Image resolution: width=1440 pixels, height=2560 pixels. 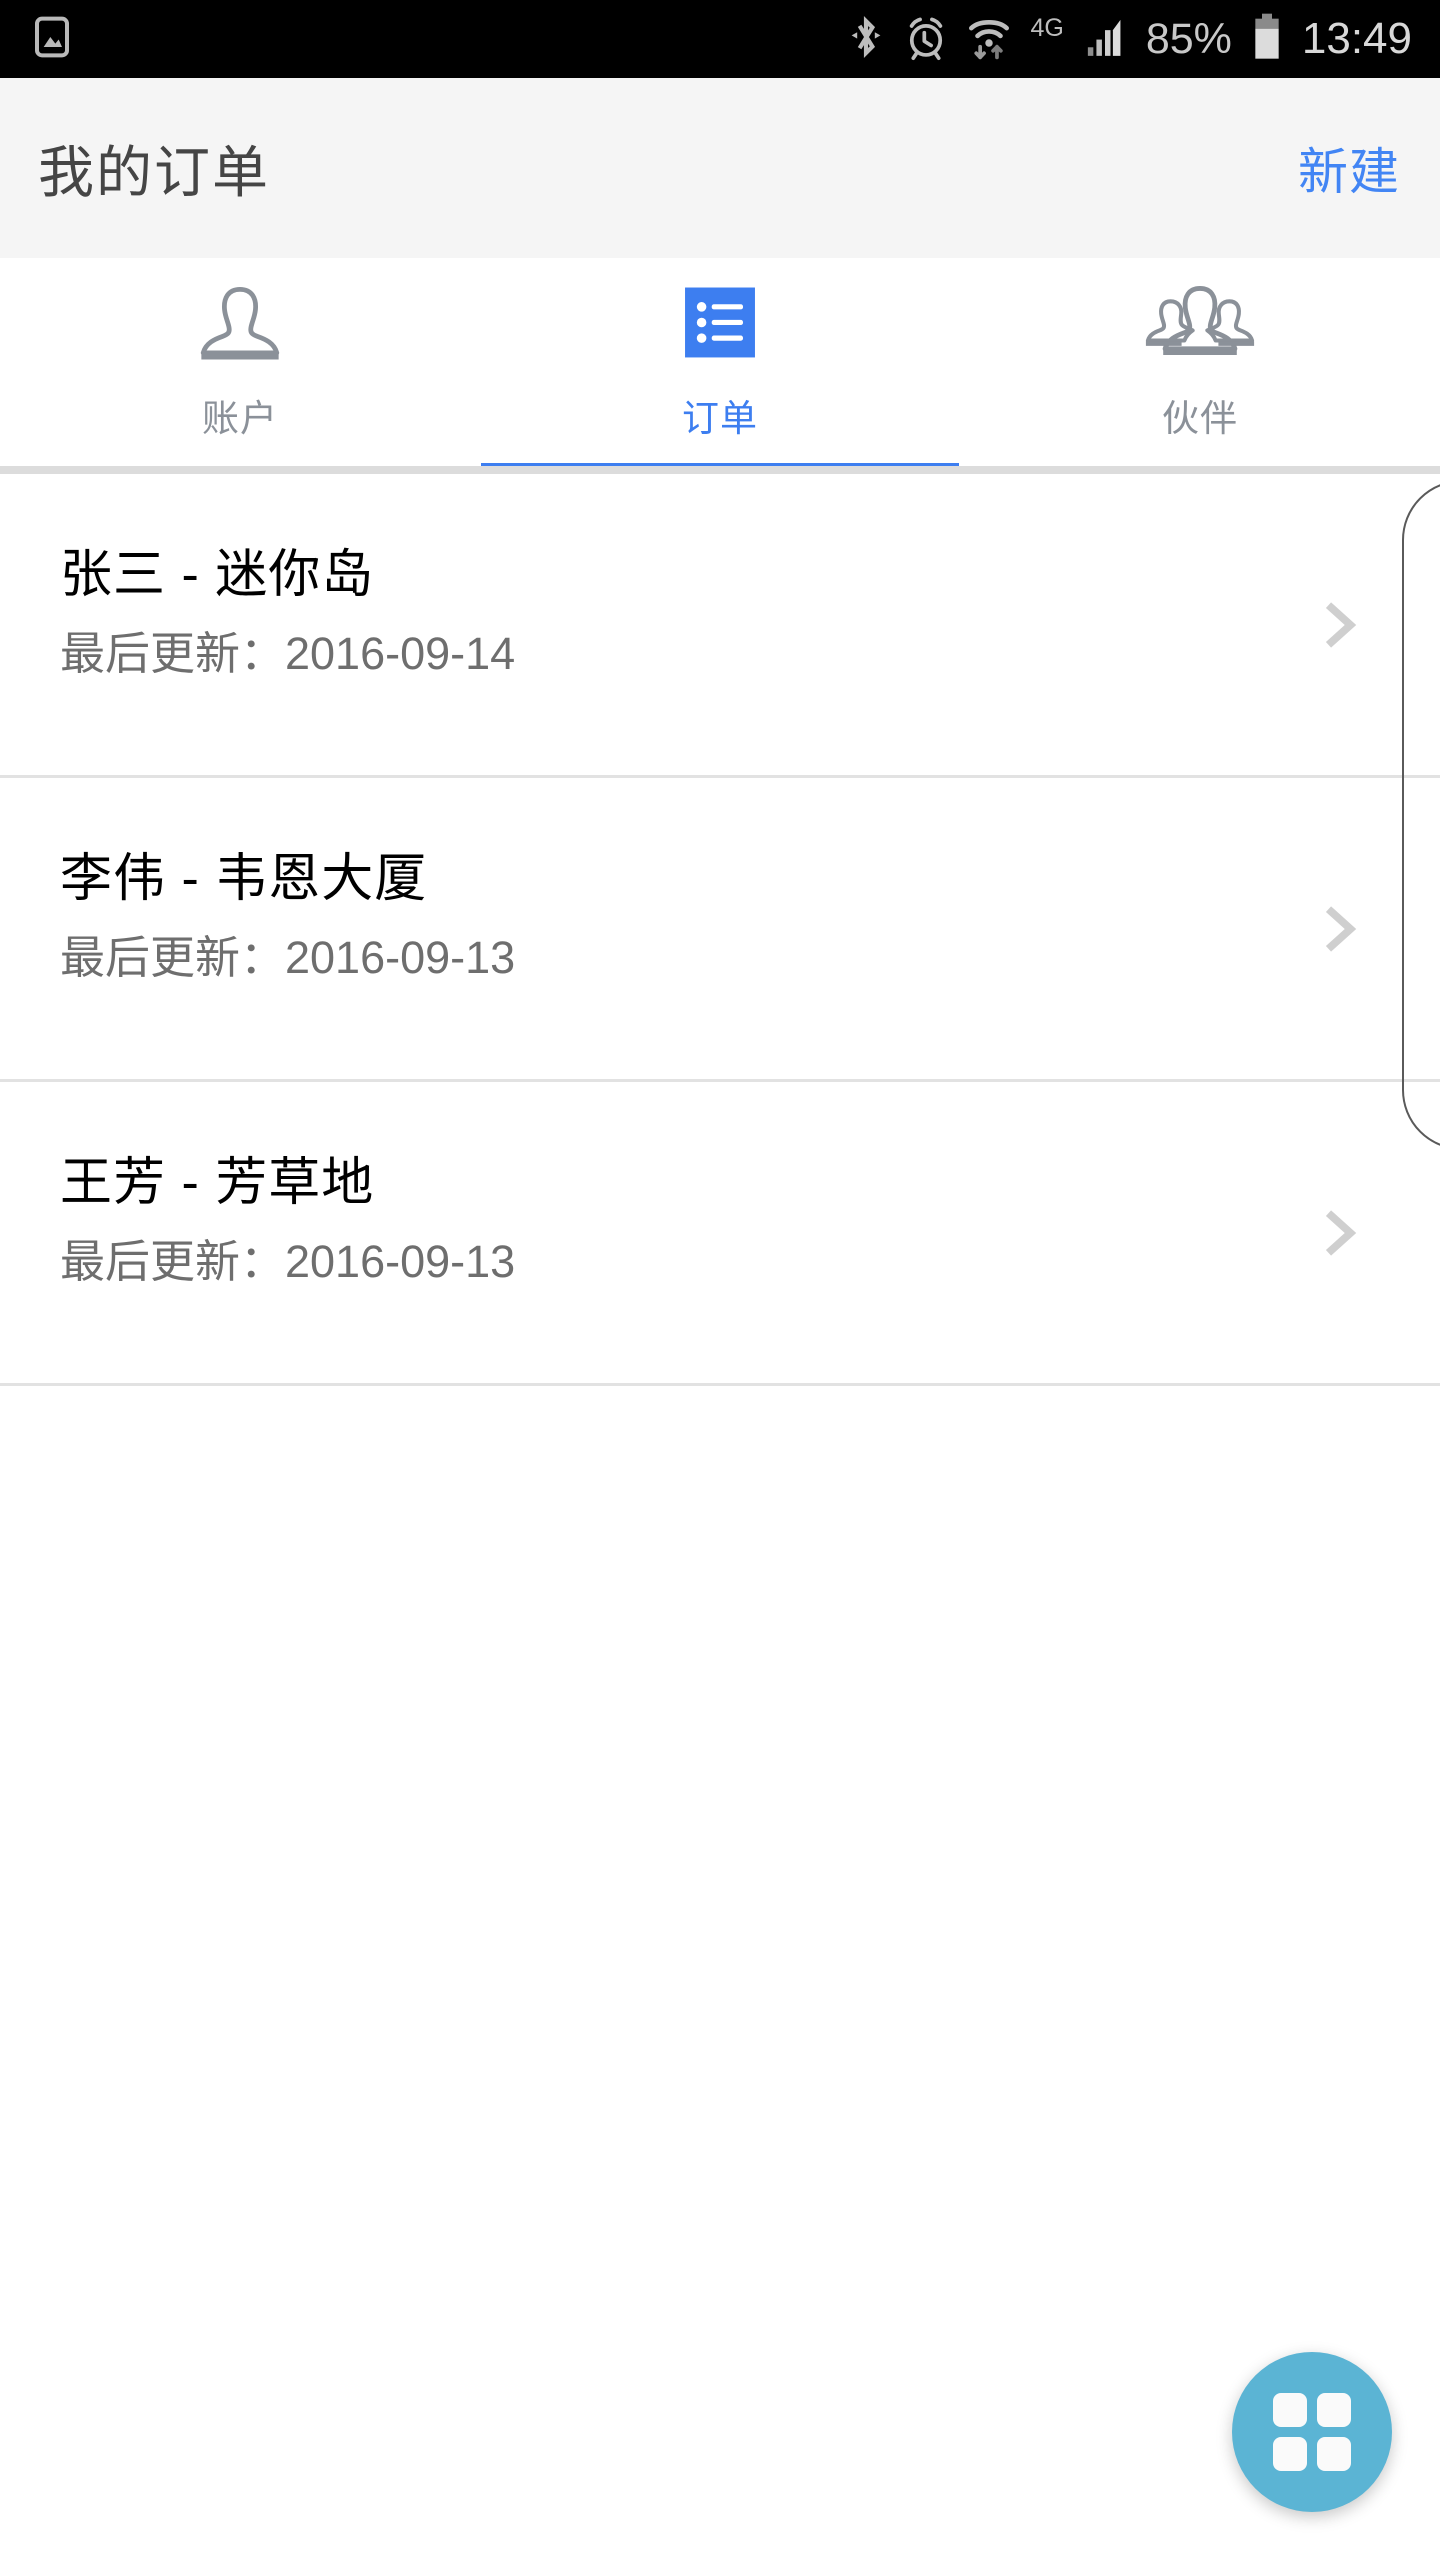 What do you see at coordinates (1369, 168) in the screenshot?
I see `new-order-button: 新建` at bounding box center [1369, 168].